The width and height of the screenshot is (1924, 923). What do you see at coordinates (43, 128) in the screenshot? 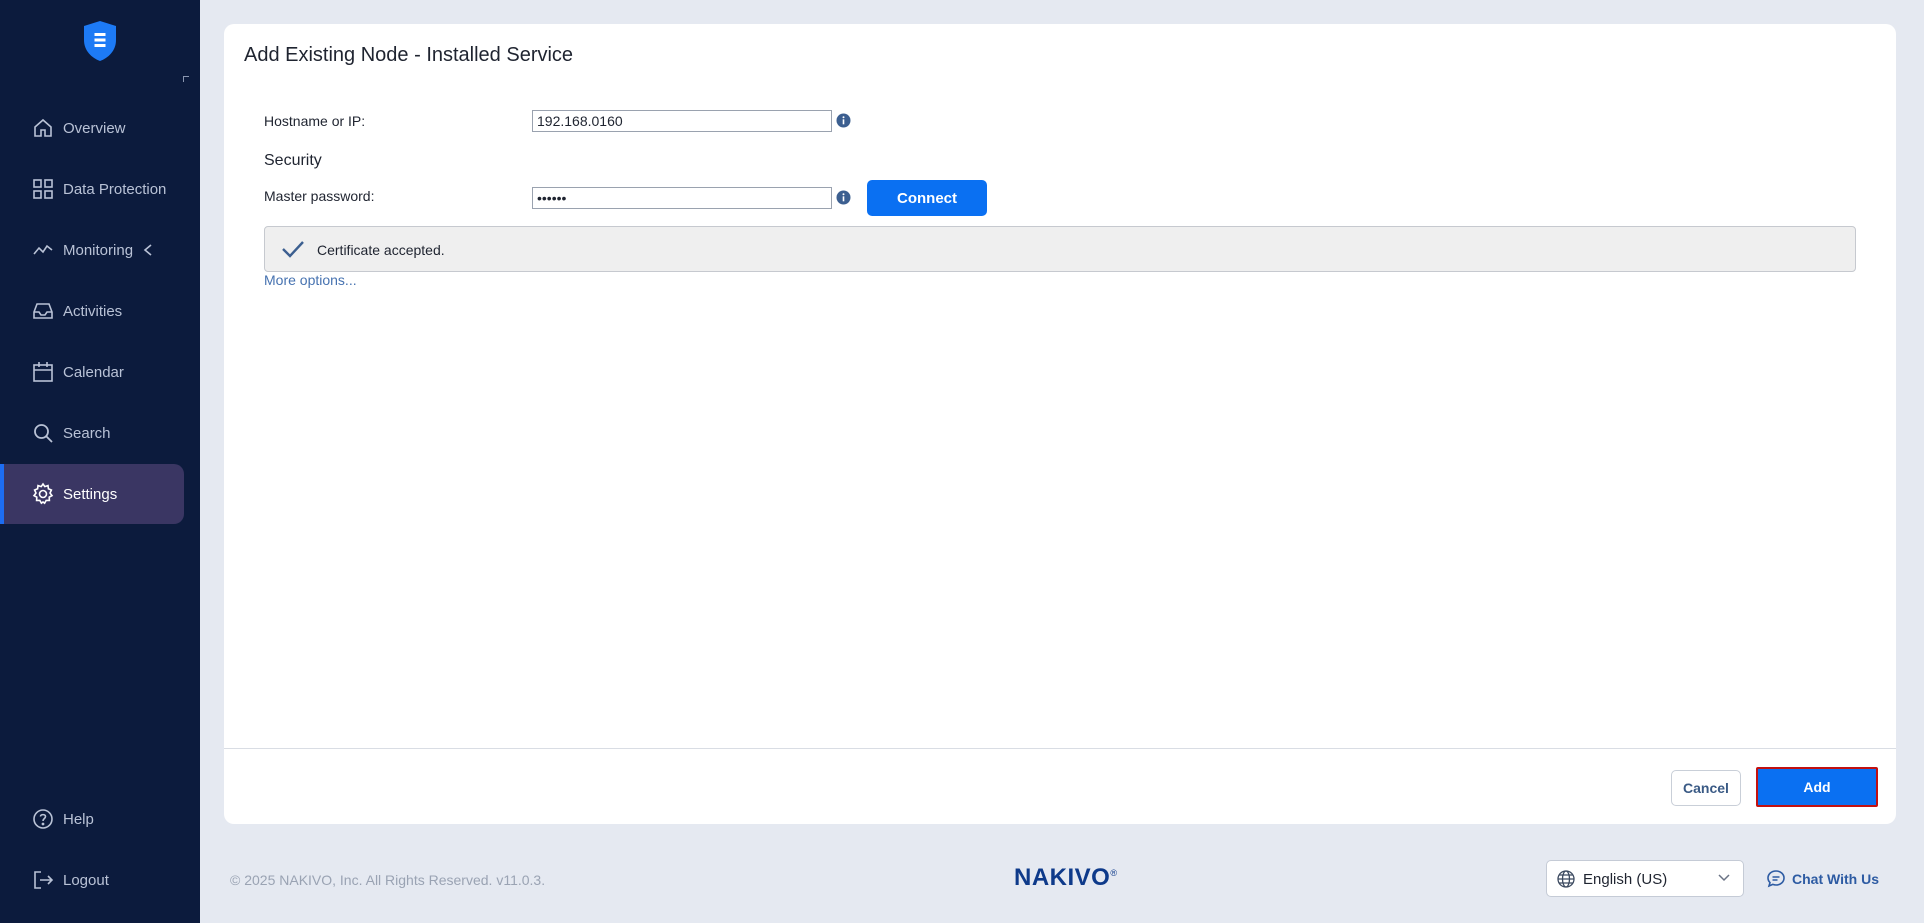
I see `home-icon` at bounding box center [43, 128].